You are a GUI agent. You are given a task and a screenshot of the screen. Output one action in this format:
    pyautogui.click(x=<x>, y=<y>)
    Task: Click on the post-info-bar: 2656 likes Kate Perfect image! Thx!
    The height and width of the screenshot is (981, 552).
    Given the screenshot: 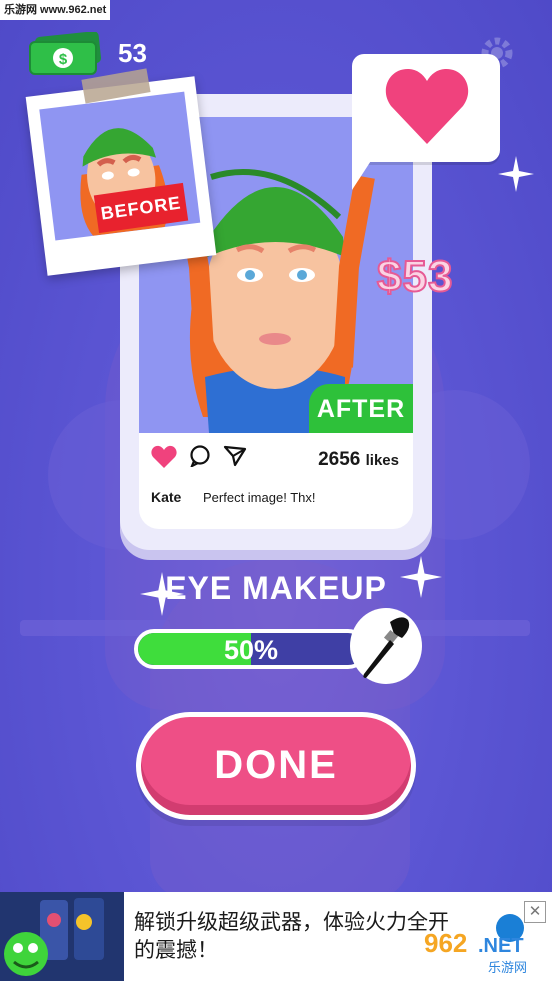 What is the action you would take?
    pyautogui.click(x=276, y=481)
    